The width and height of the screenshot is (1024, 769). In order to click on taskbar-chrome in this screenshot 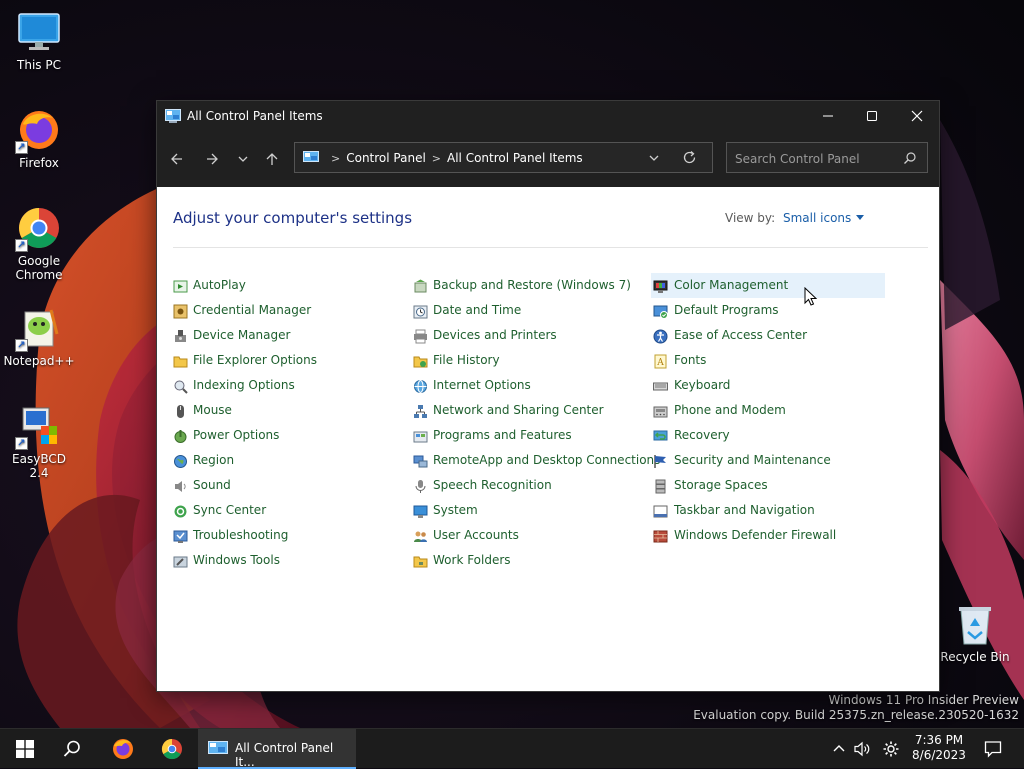, I will do `click(172, 749)`.